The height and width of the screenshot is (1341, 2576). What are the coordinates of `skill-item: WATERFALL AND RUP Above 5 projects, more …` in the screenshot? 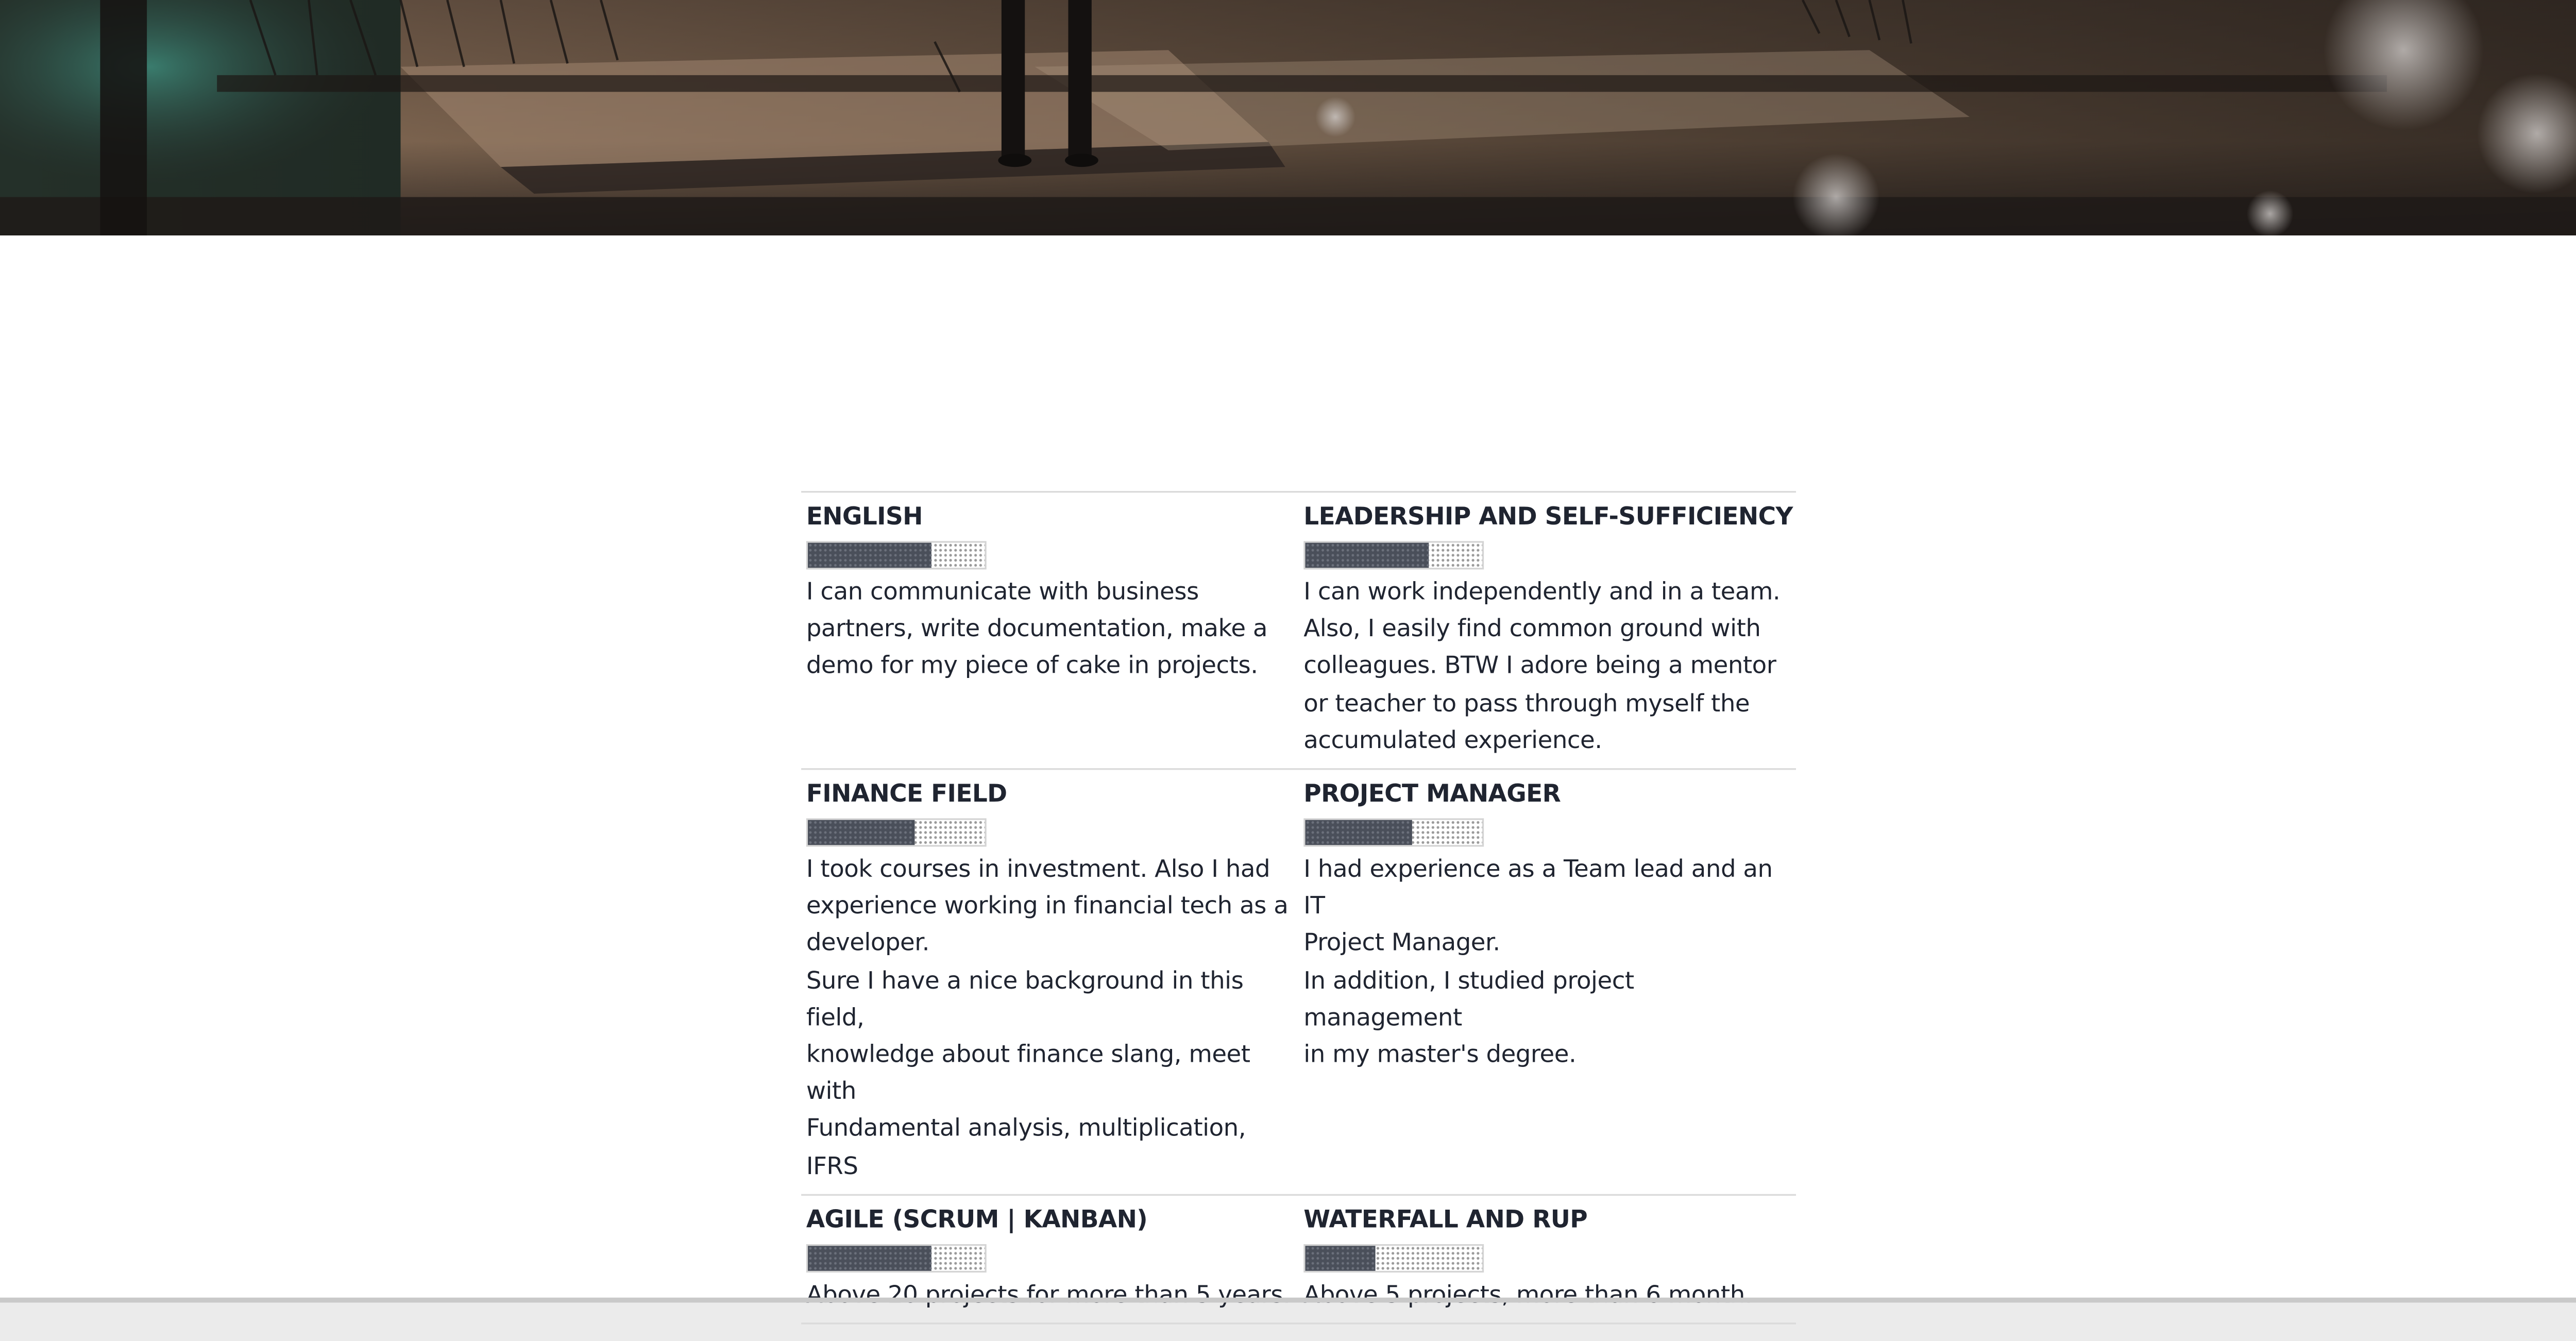 It's located at (1547, 1259).